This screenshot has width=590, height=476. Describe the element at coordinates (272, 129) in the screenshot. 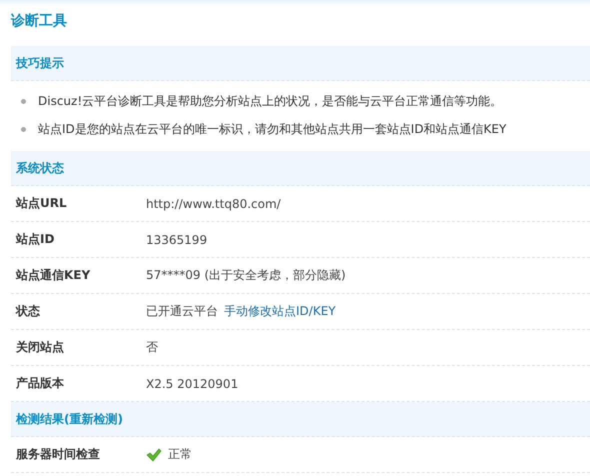

I see `tip-text: 站点ID是您的站点在云平台的唯一标识，请勿和其他站点共用一套站点ID和站点通信KEY` at that location.